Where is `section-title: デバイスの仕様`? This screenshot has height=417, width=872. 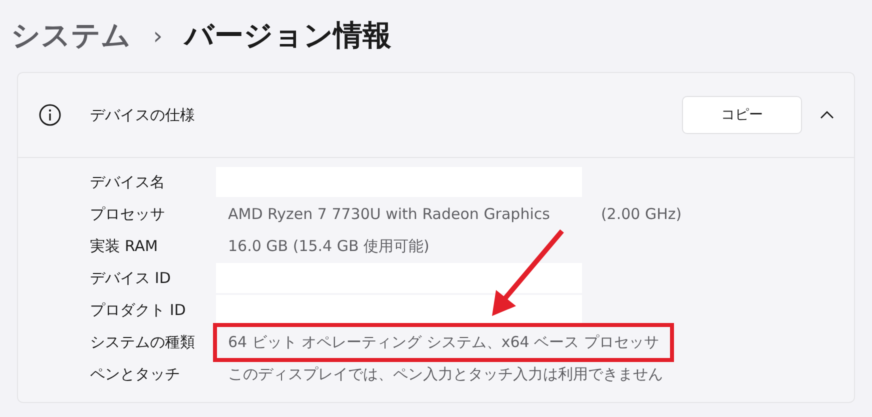
section-title: デバイスの仕様 is located at coordinates (143, 115).